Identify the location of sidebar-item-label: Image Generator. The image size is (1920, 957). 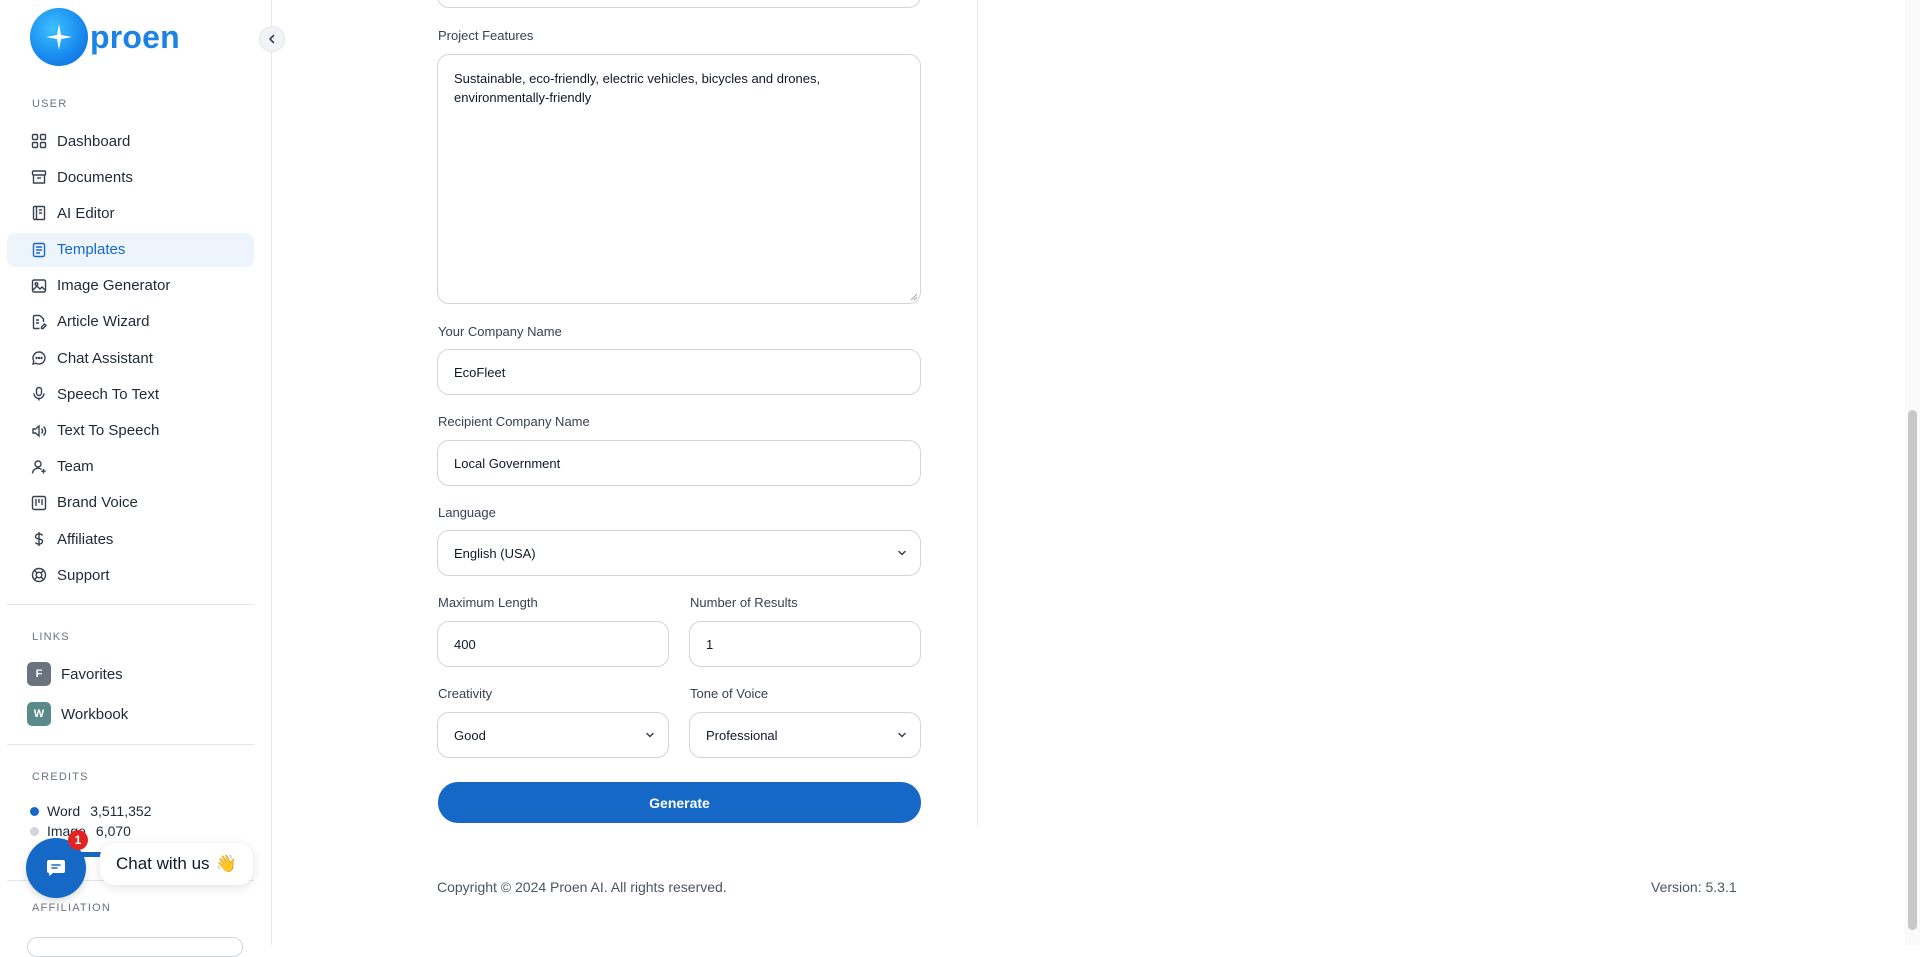
(114, 286).